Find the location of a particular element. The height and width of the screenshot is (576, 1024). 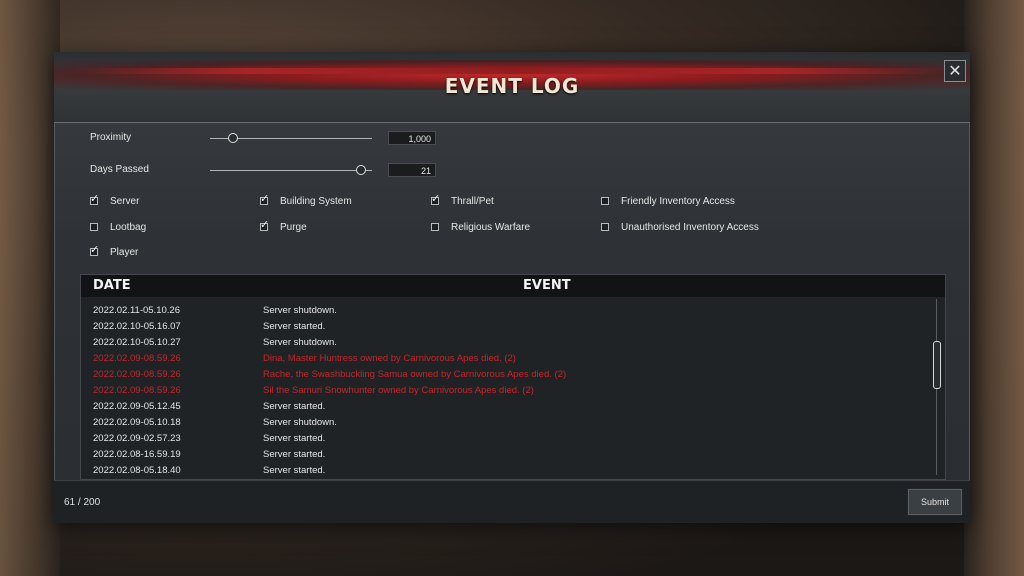

event-date: 2022.02.10-05.10.27 is located at coordinates (137, 342).